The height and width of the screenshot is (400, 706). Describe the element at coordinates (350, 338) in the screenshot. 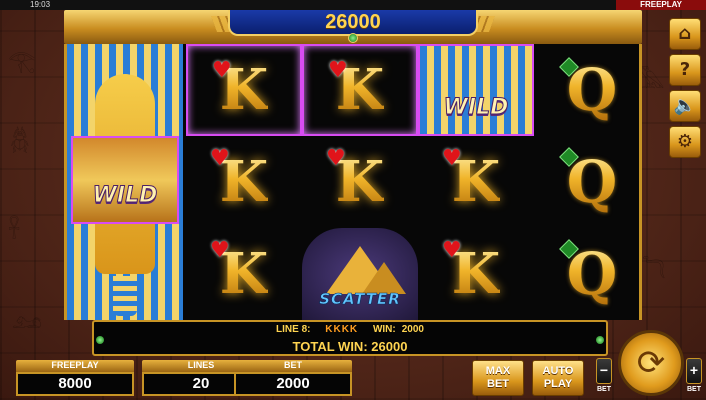

I see `win-info-bar: LINE 8: KKKK WIN: 2000 TOTAL WIN: 26000` at that location.